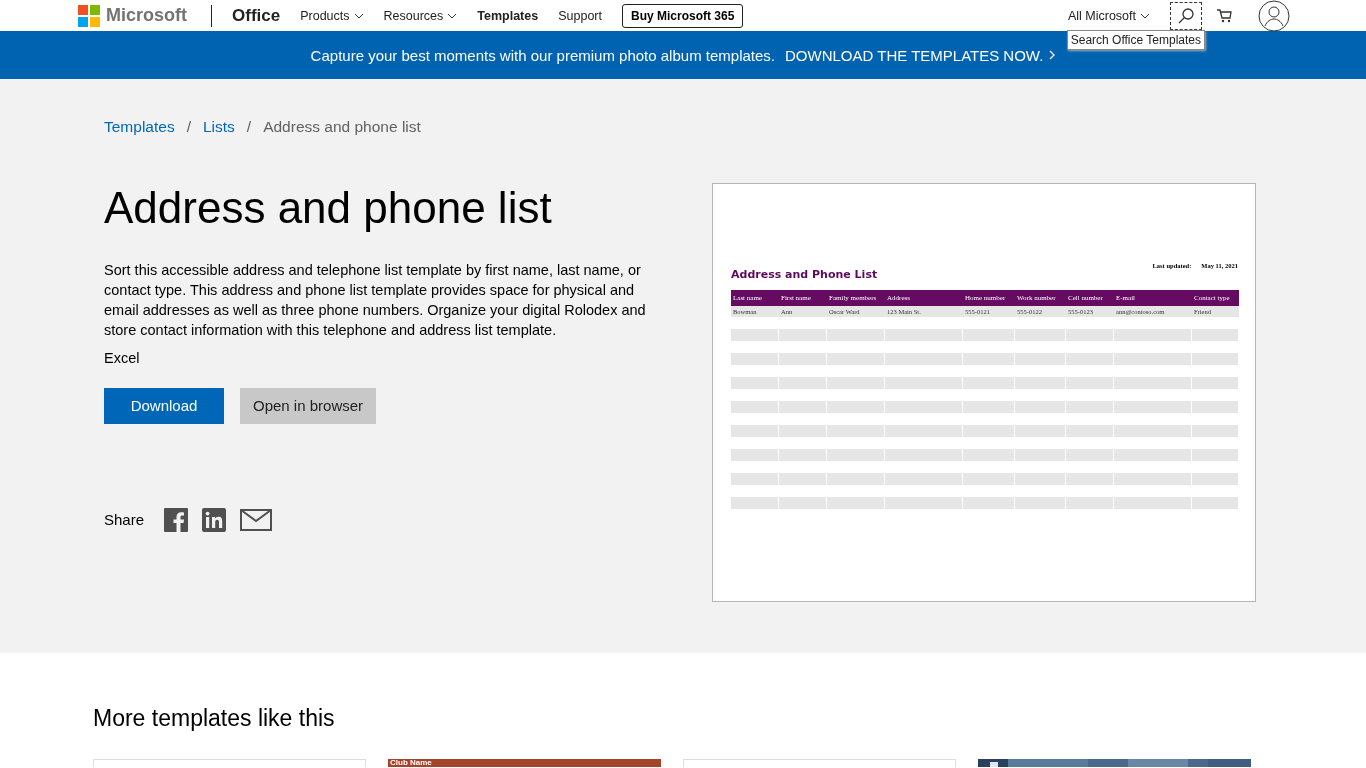  I want to click on microsoft-logo-icon, so click(89, 15).